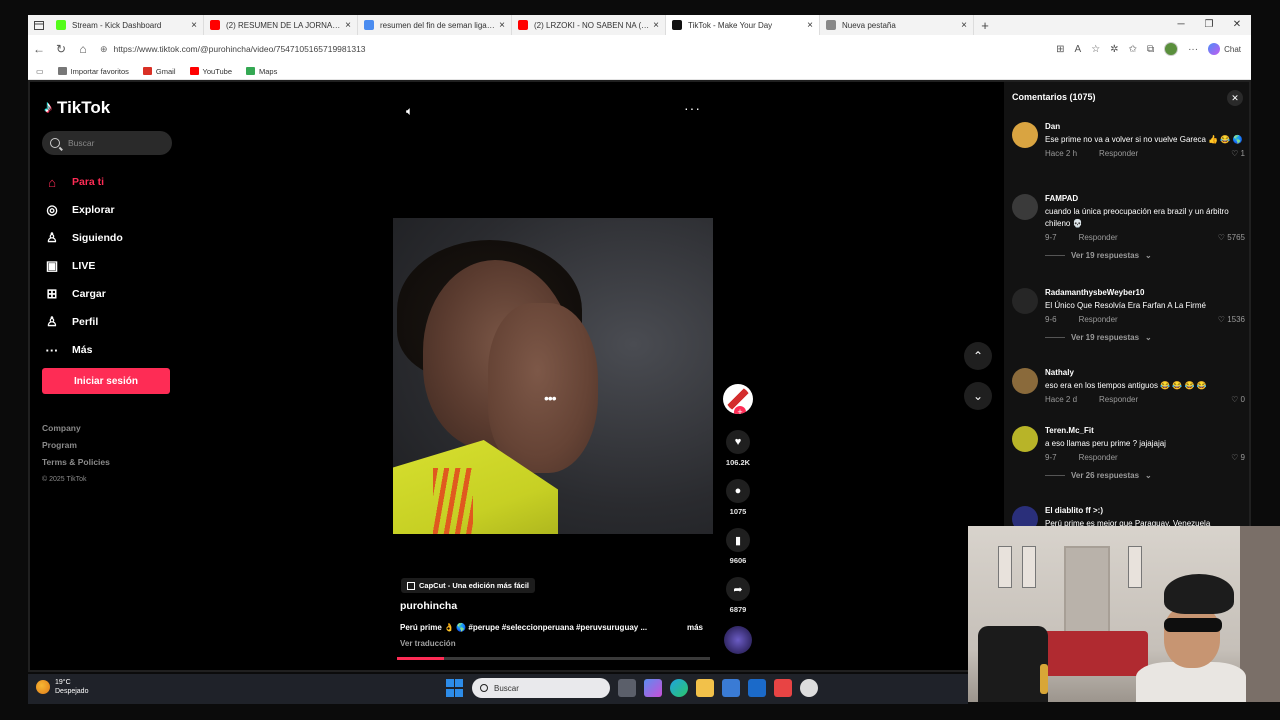  What do you see at coordinates (83, 322) in the screenshot?
I see `sidebar-item-perfil: ♙ Perfil` at bounding box center [83, 322].